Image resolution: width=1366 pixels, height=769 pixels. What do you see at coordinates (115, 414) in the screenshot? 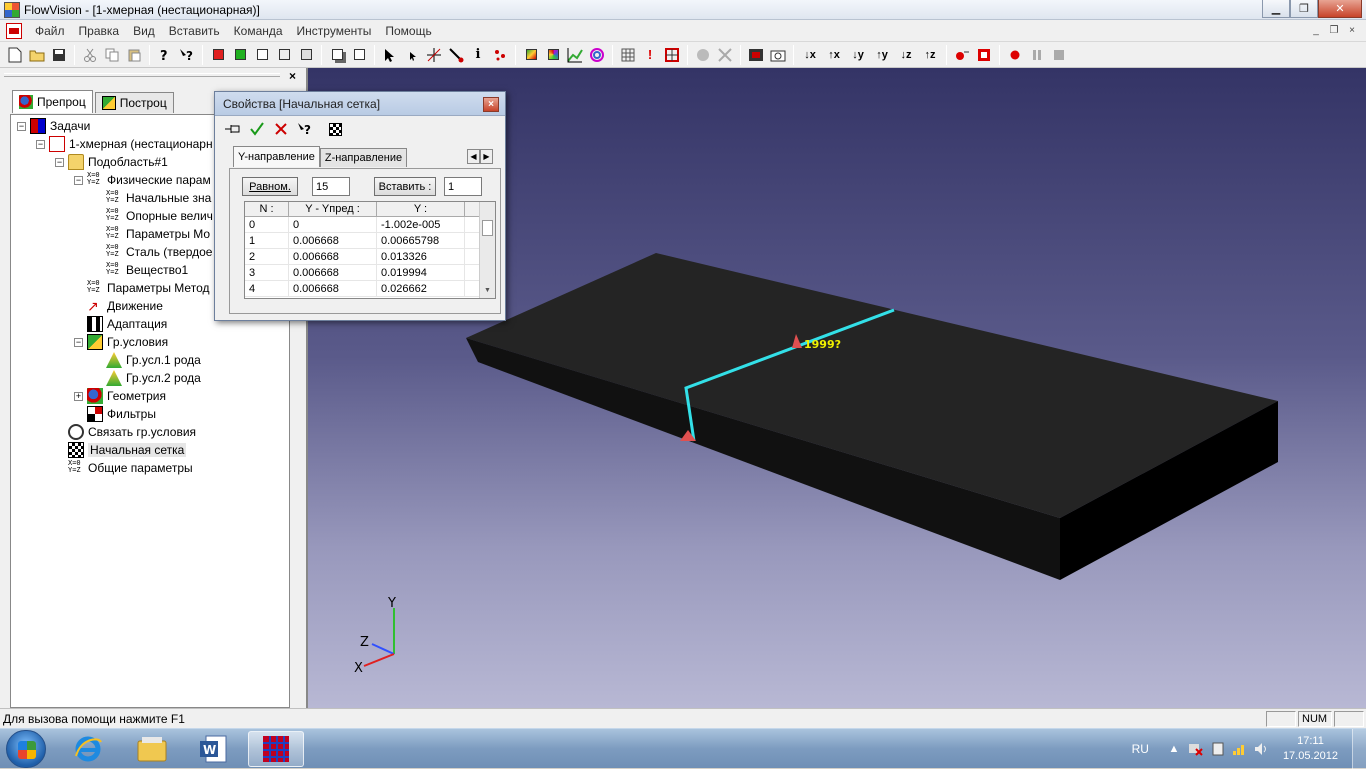
I see `tree-item: Фильтры` at bounding box center [115, 414].